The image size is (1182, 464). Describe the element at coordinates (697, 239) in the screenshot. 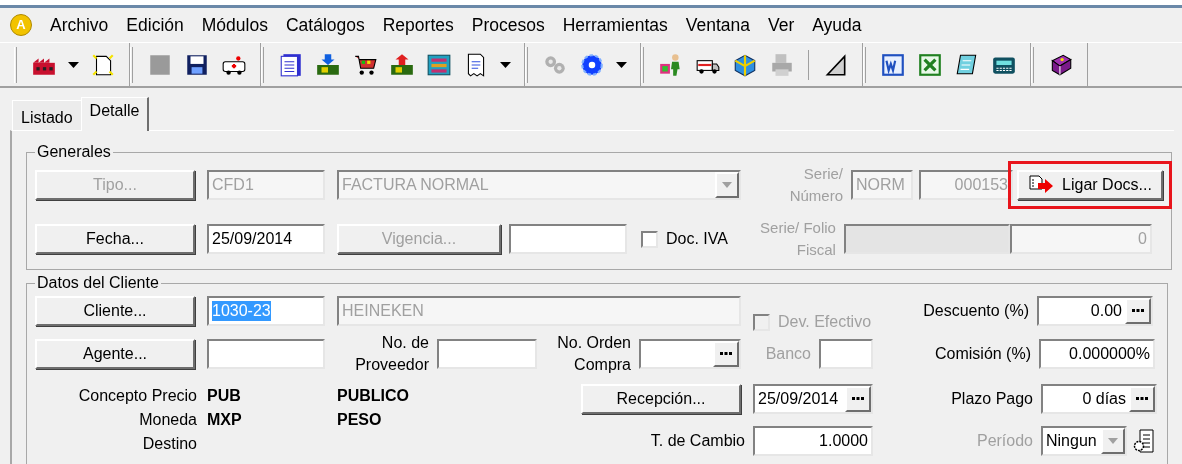

I see `checkbox-label: Doc. IVA` at that location.